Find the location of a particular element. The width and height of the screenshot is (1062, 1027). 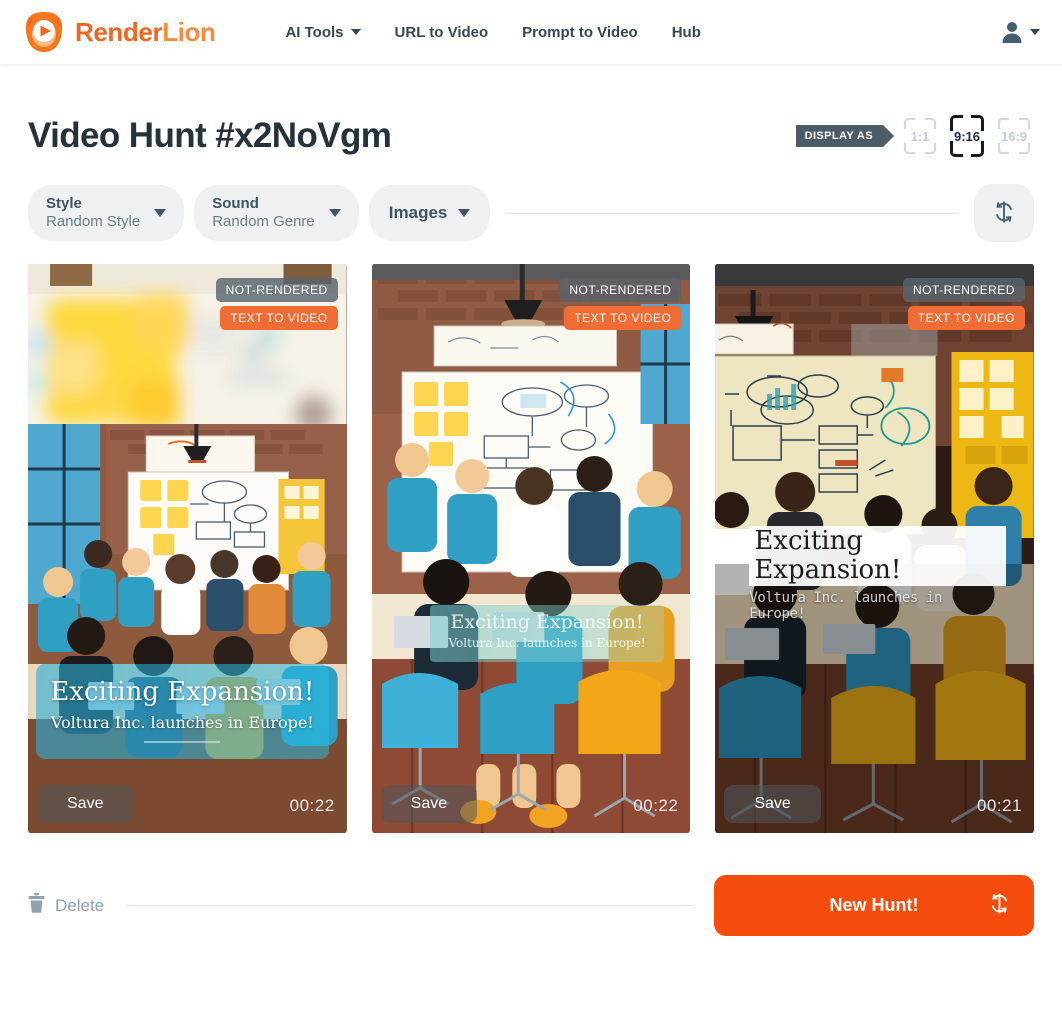

regenerate-button is located at coordinates (1004, 213).